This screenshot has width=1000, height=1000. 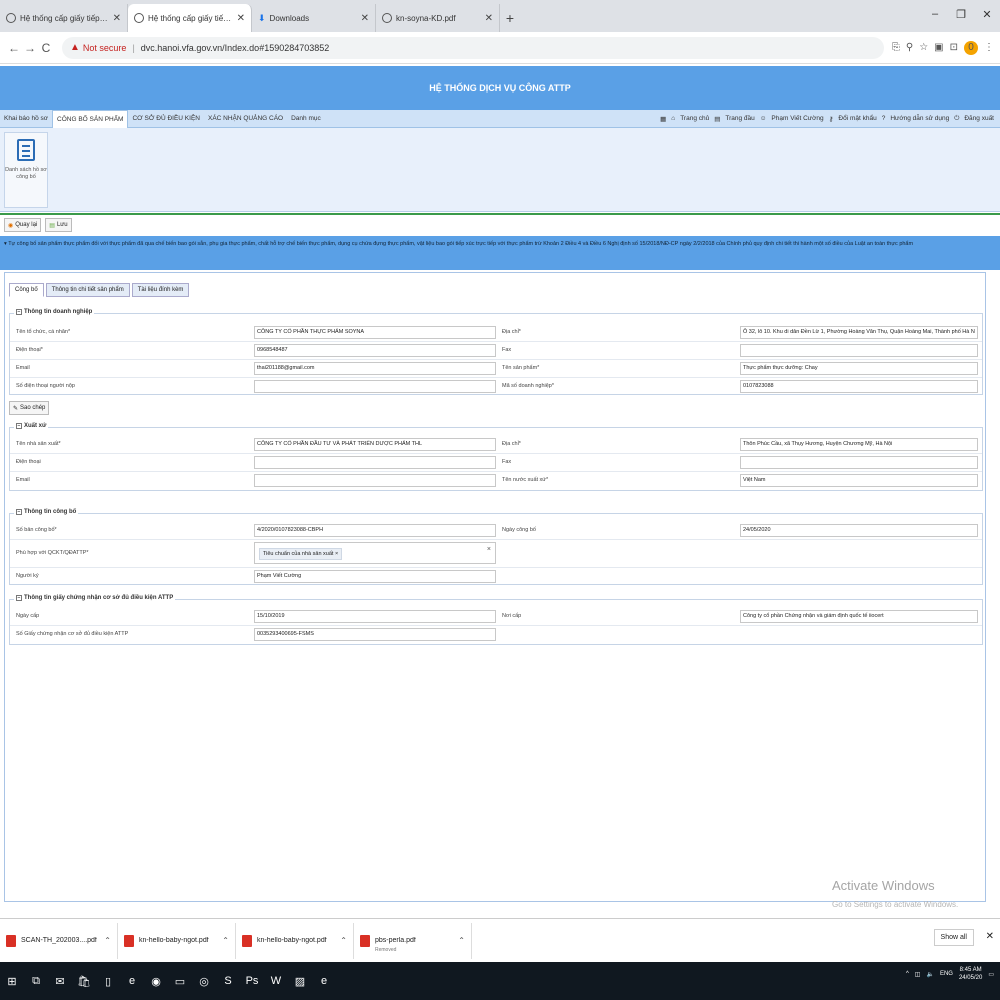 What do you see at coordinates (489, 549) in the screenshot?
I see `clear-icon: ×` at bounding box center [489, 549].